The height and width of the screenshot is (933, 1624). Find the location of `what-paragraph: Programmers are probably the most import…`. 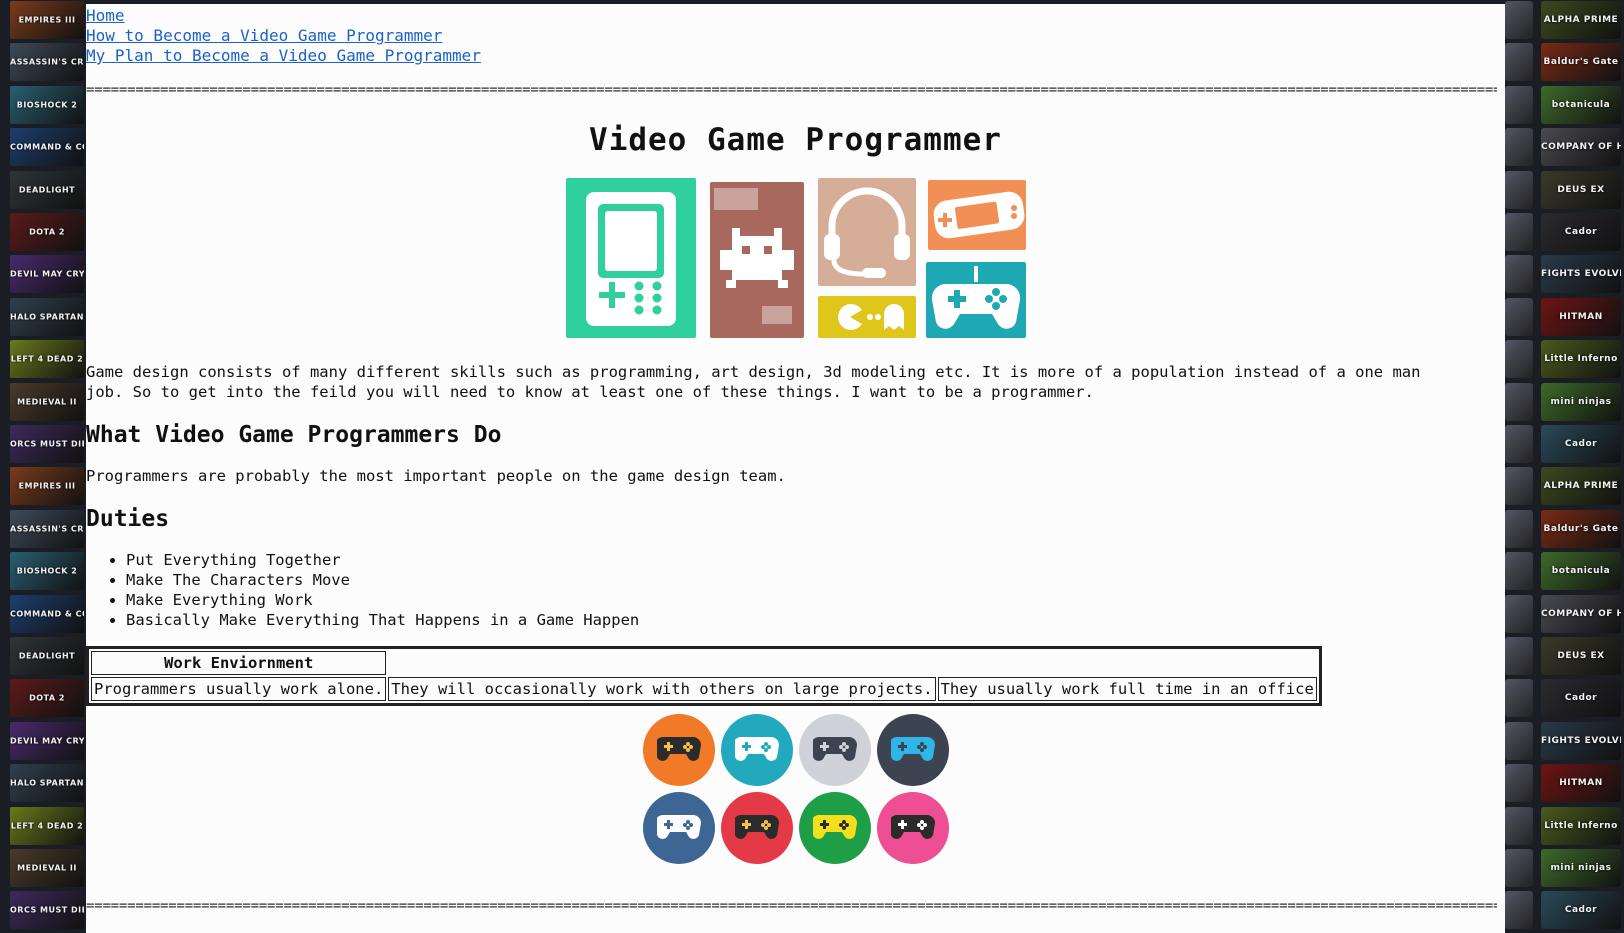

what-paragraph: Programmers are probably the most import… is located at coordinates (436, 476).